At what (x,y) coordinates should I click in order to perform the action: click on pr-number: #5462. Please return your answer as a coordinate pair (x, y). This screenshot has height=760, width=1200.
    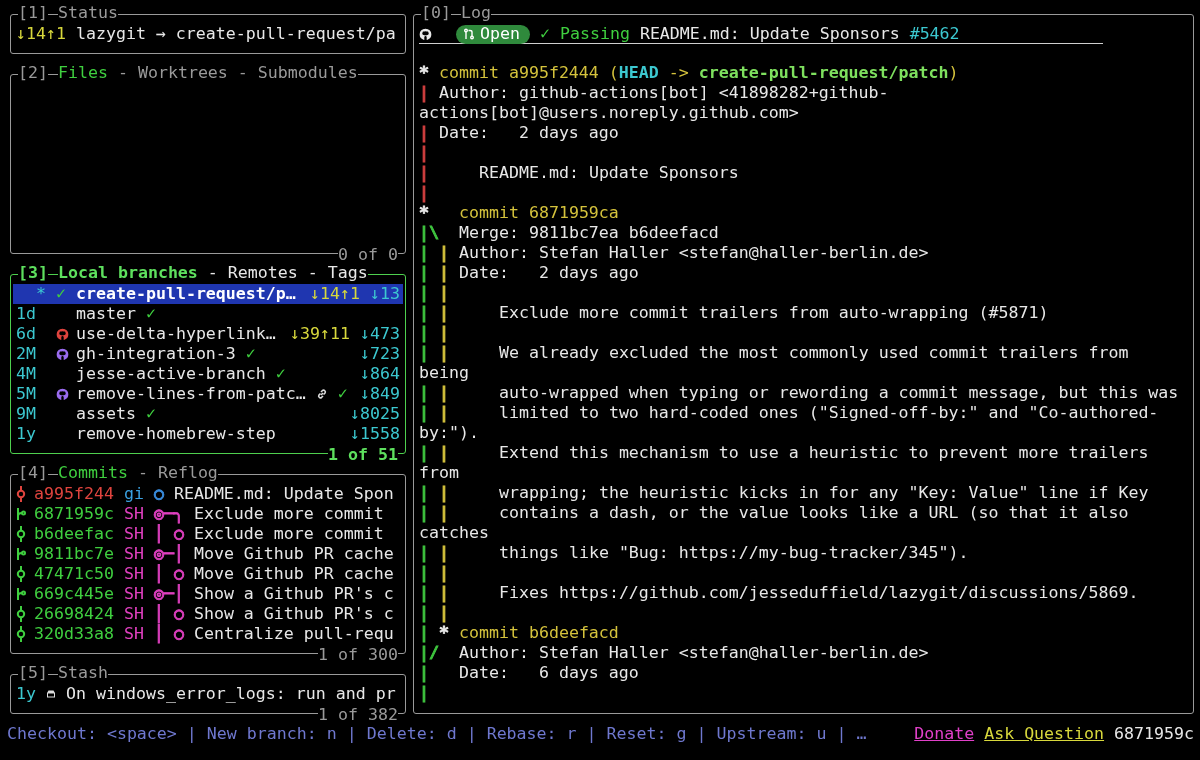
    Looking at the image, I should click on (934, 34).